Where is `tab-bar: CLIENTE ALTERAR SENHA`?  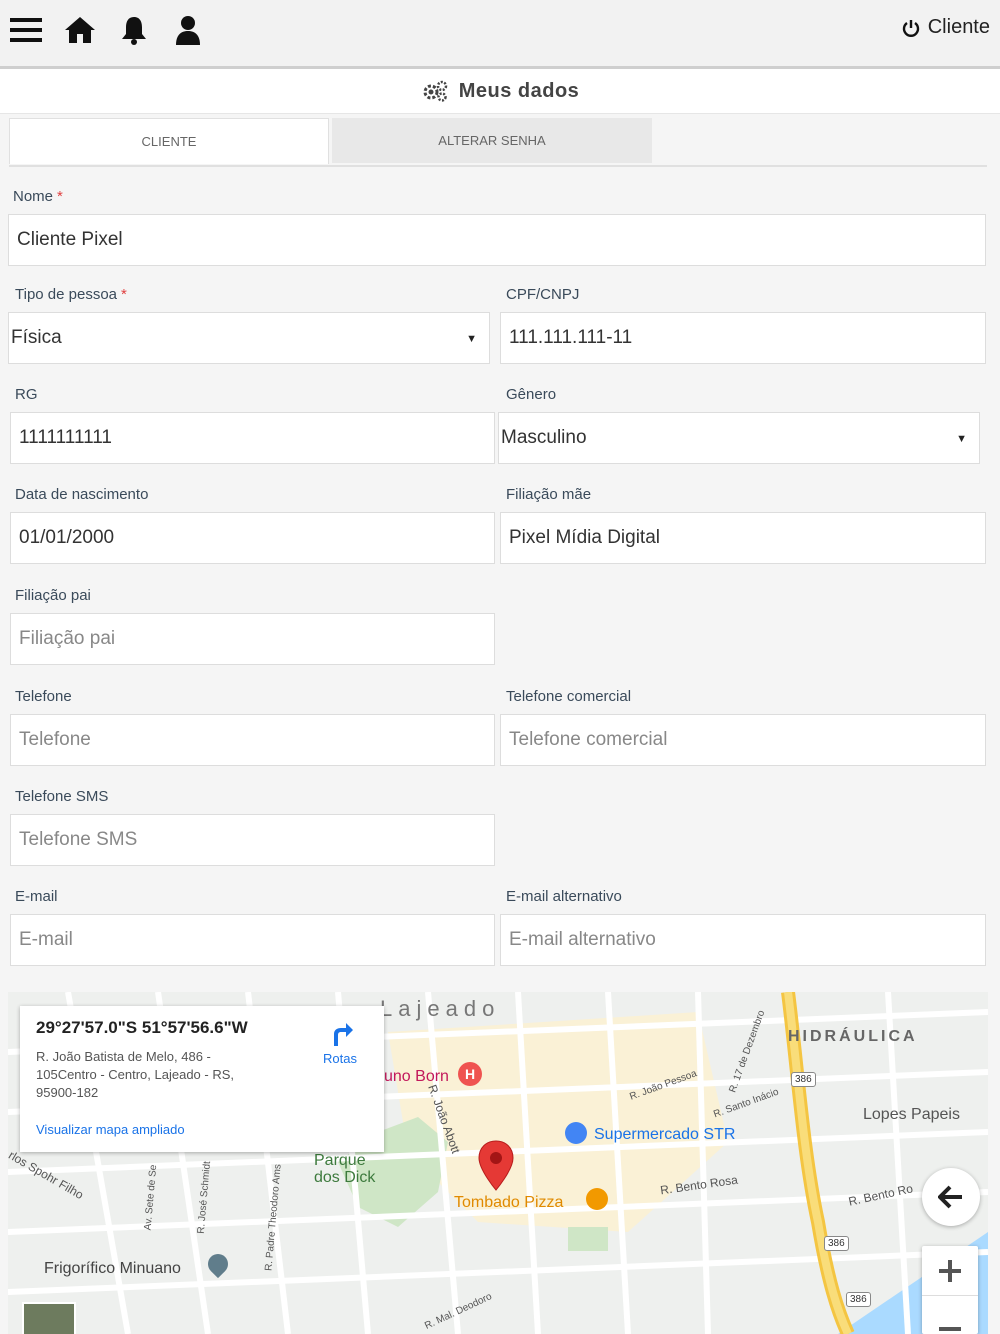 tab-bar: CLIENTE ALTERAR SENHA is located at coordinates (498, 142).